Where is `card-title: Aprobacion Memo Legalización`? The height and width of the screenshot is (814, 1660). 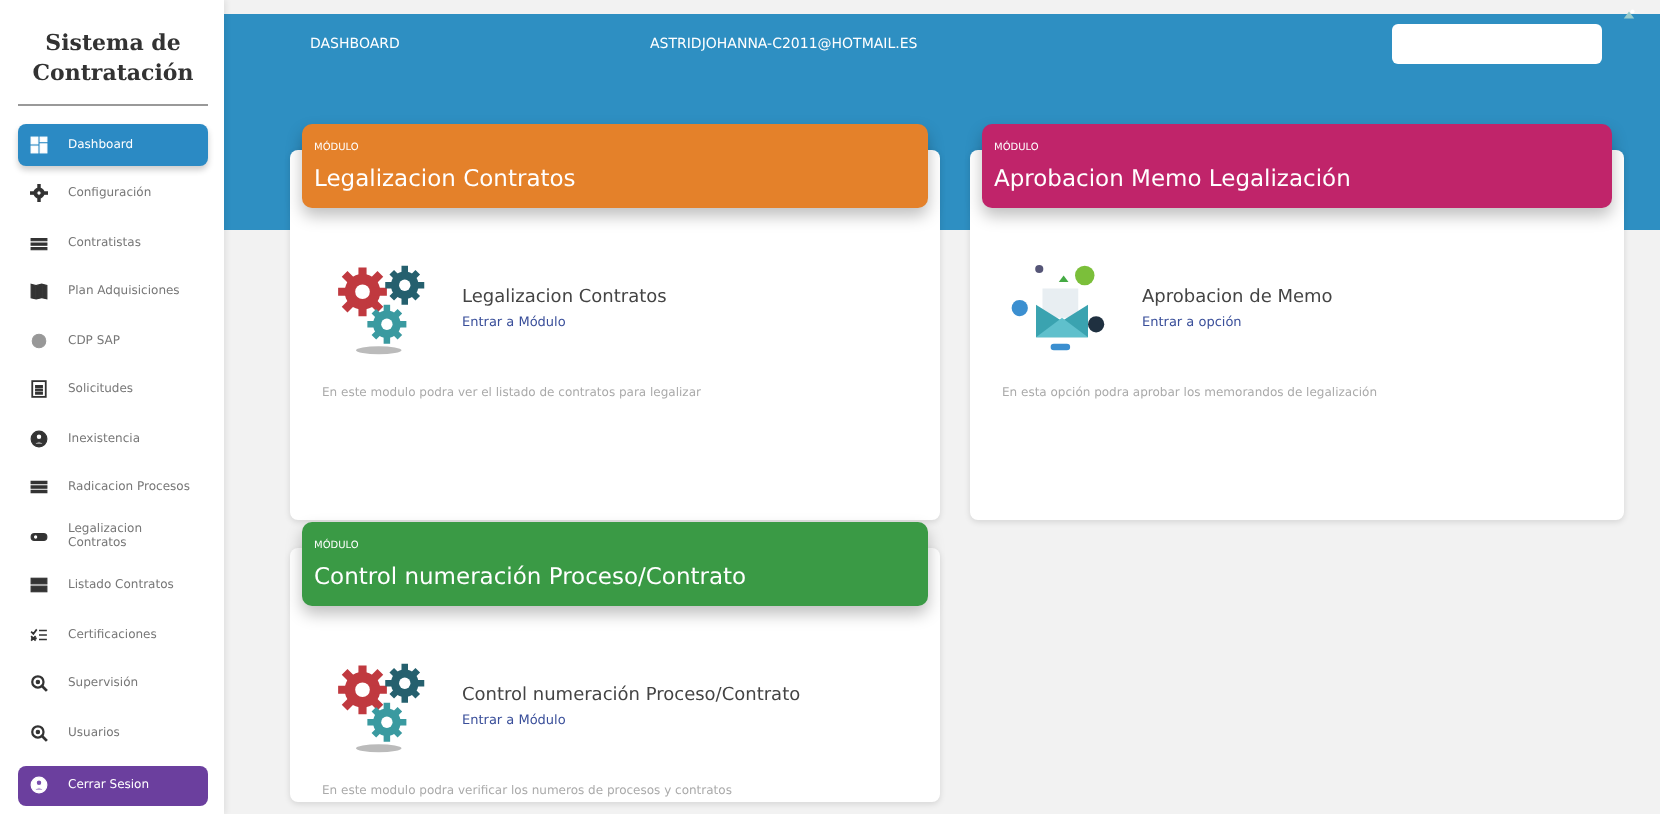 card-title: Aprobacion Memo Legalización is located at coordinates (1173, 178).